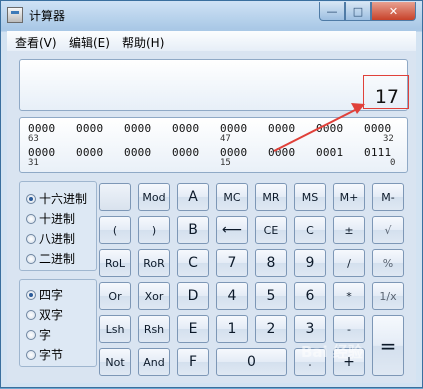 Image resolution: width=423 pixels, height=389 pixels. What do you see at coordinates (33, 139) in the screenshot?
I see `bit-position-label: 63` at bounding box center [33, 139].